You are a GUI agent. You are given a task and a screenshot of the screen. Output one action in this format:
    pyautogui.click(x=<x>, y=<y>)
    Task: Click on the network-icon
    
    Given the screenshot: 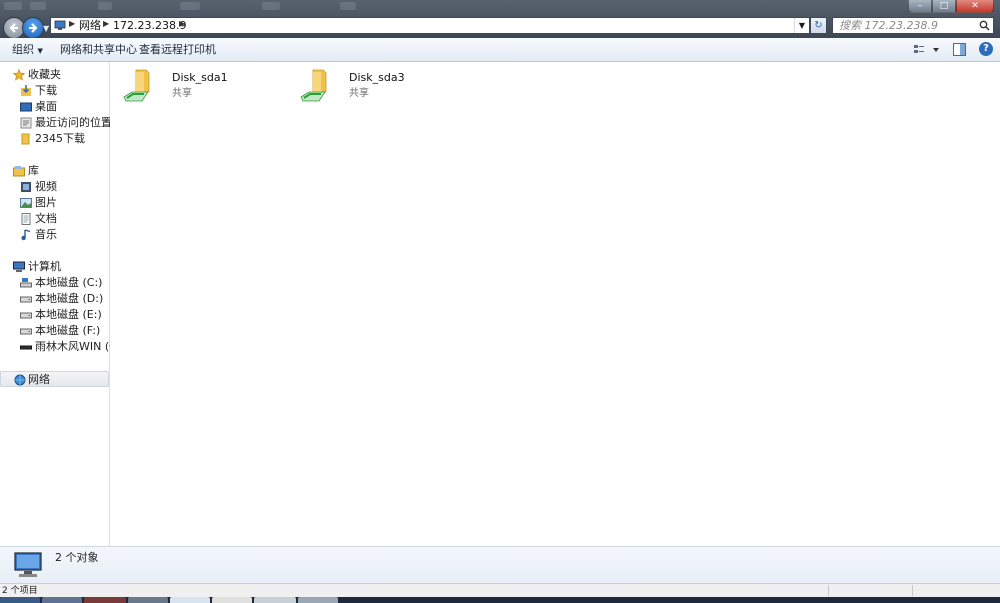 What is the action you would take?
    pyautogui.click(x=20, y=380)
    